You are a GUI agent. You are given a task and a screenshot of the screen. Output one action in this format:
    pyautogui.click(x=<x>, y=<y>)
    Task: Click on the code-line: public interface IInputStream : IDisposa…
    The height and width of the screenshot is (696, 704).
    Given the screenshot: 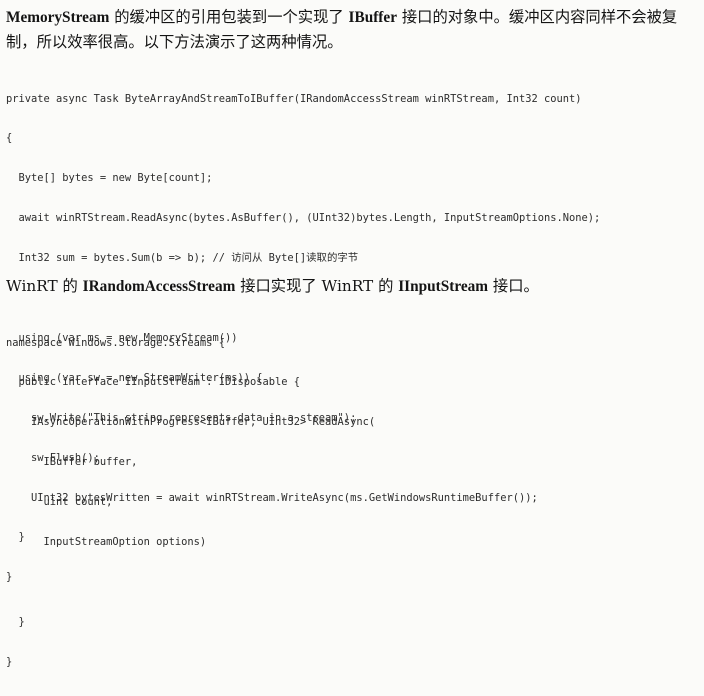 What is the action you would take?
    pyautogui.click(x=153, y=382)
    